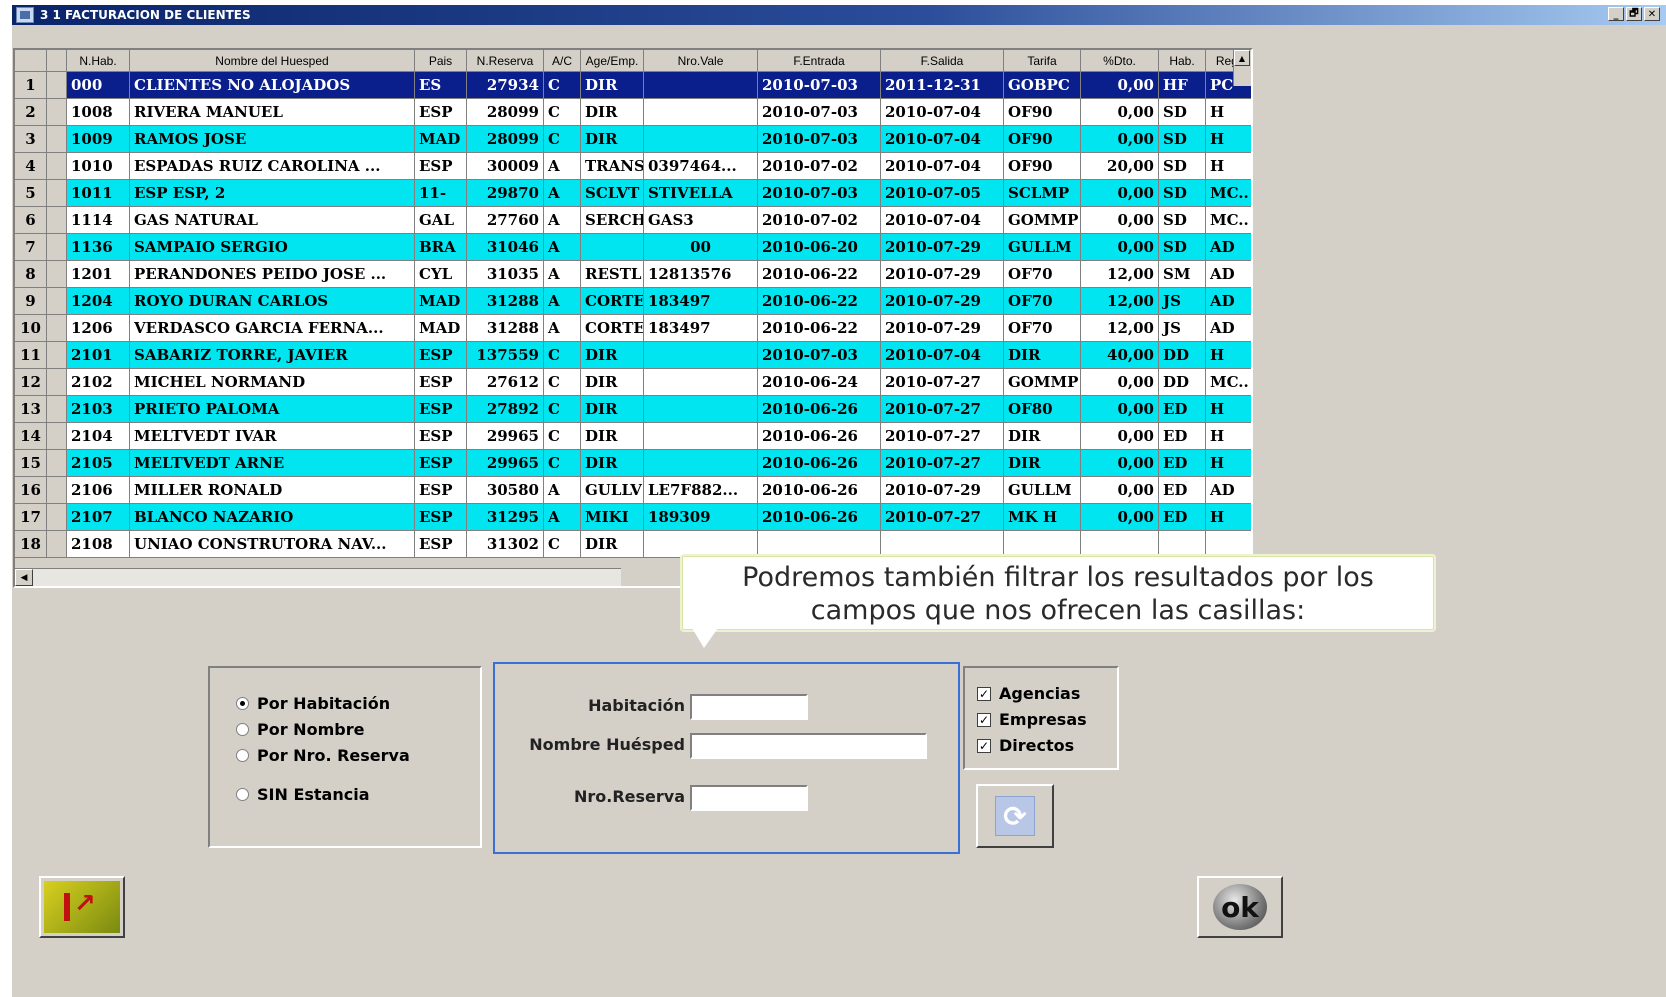  Describe the element at coordinates (242, 729) in the screenshot. I see `radio-icon` at that location.